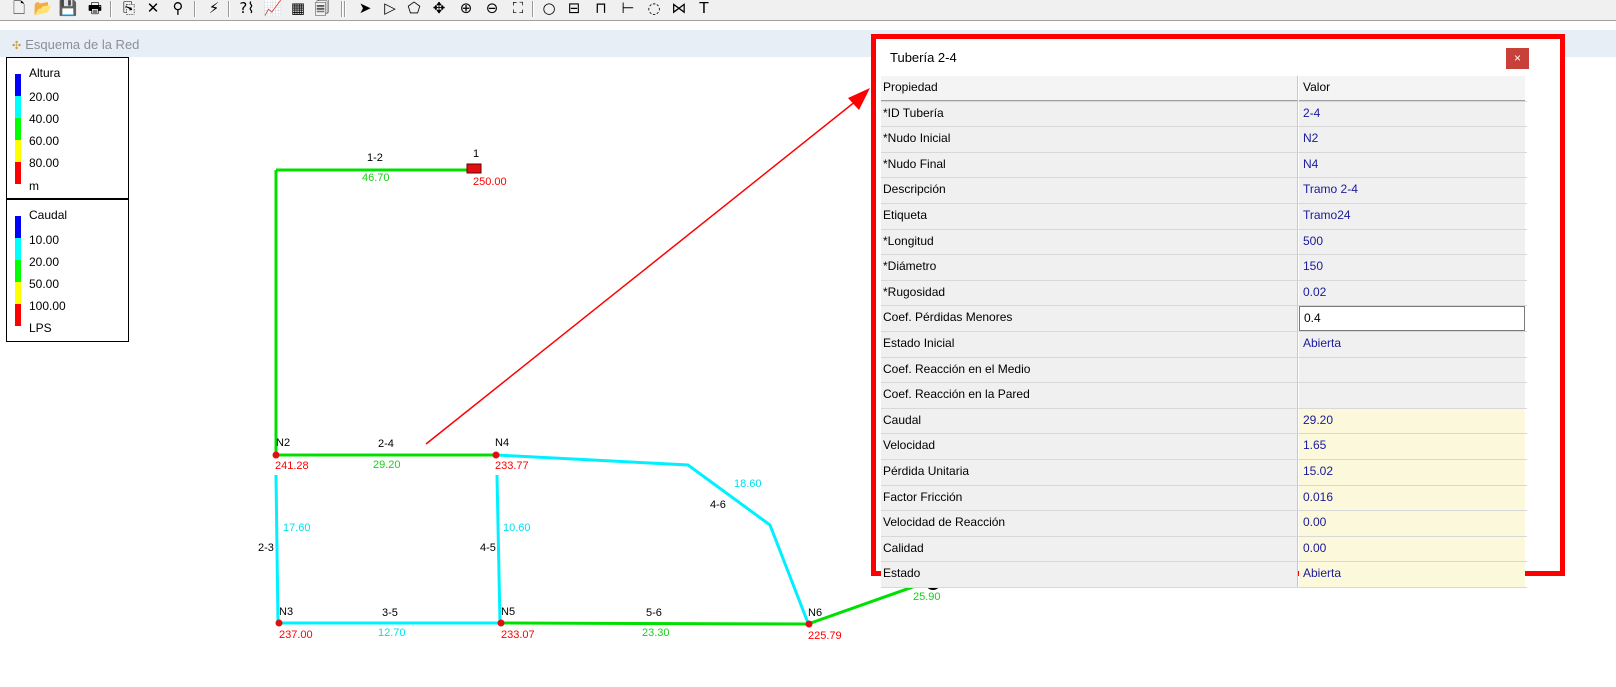 This screenshot has height=687, width=1616. I want to click on property-row: *Rugosidad 0.02, so click(1204, 293).